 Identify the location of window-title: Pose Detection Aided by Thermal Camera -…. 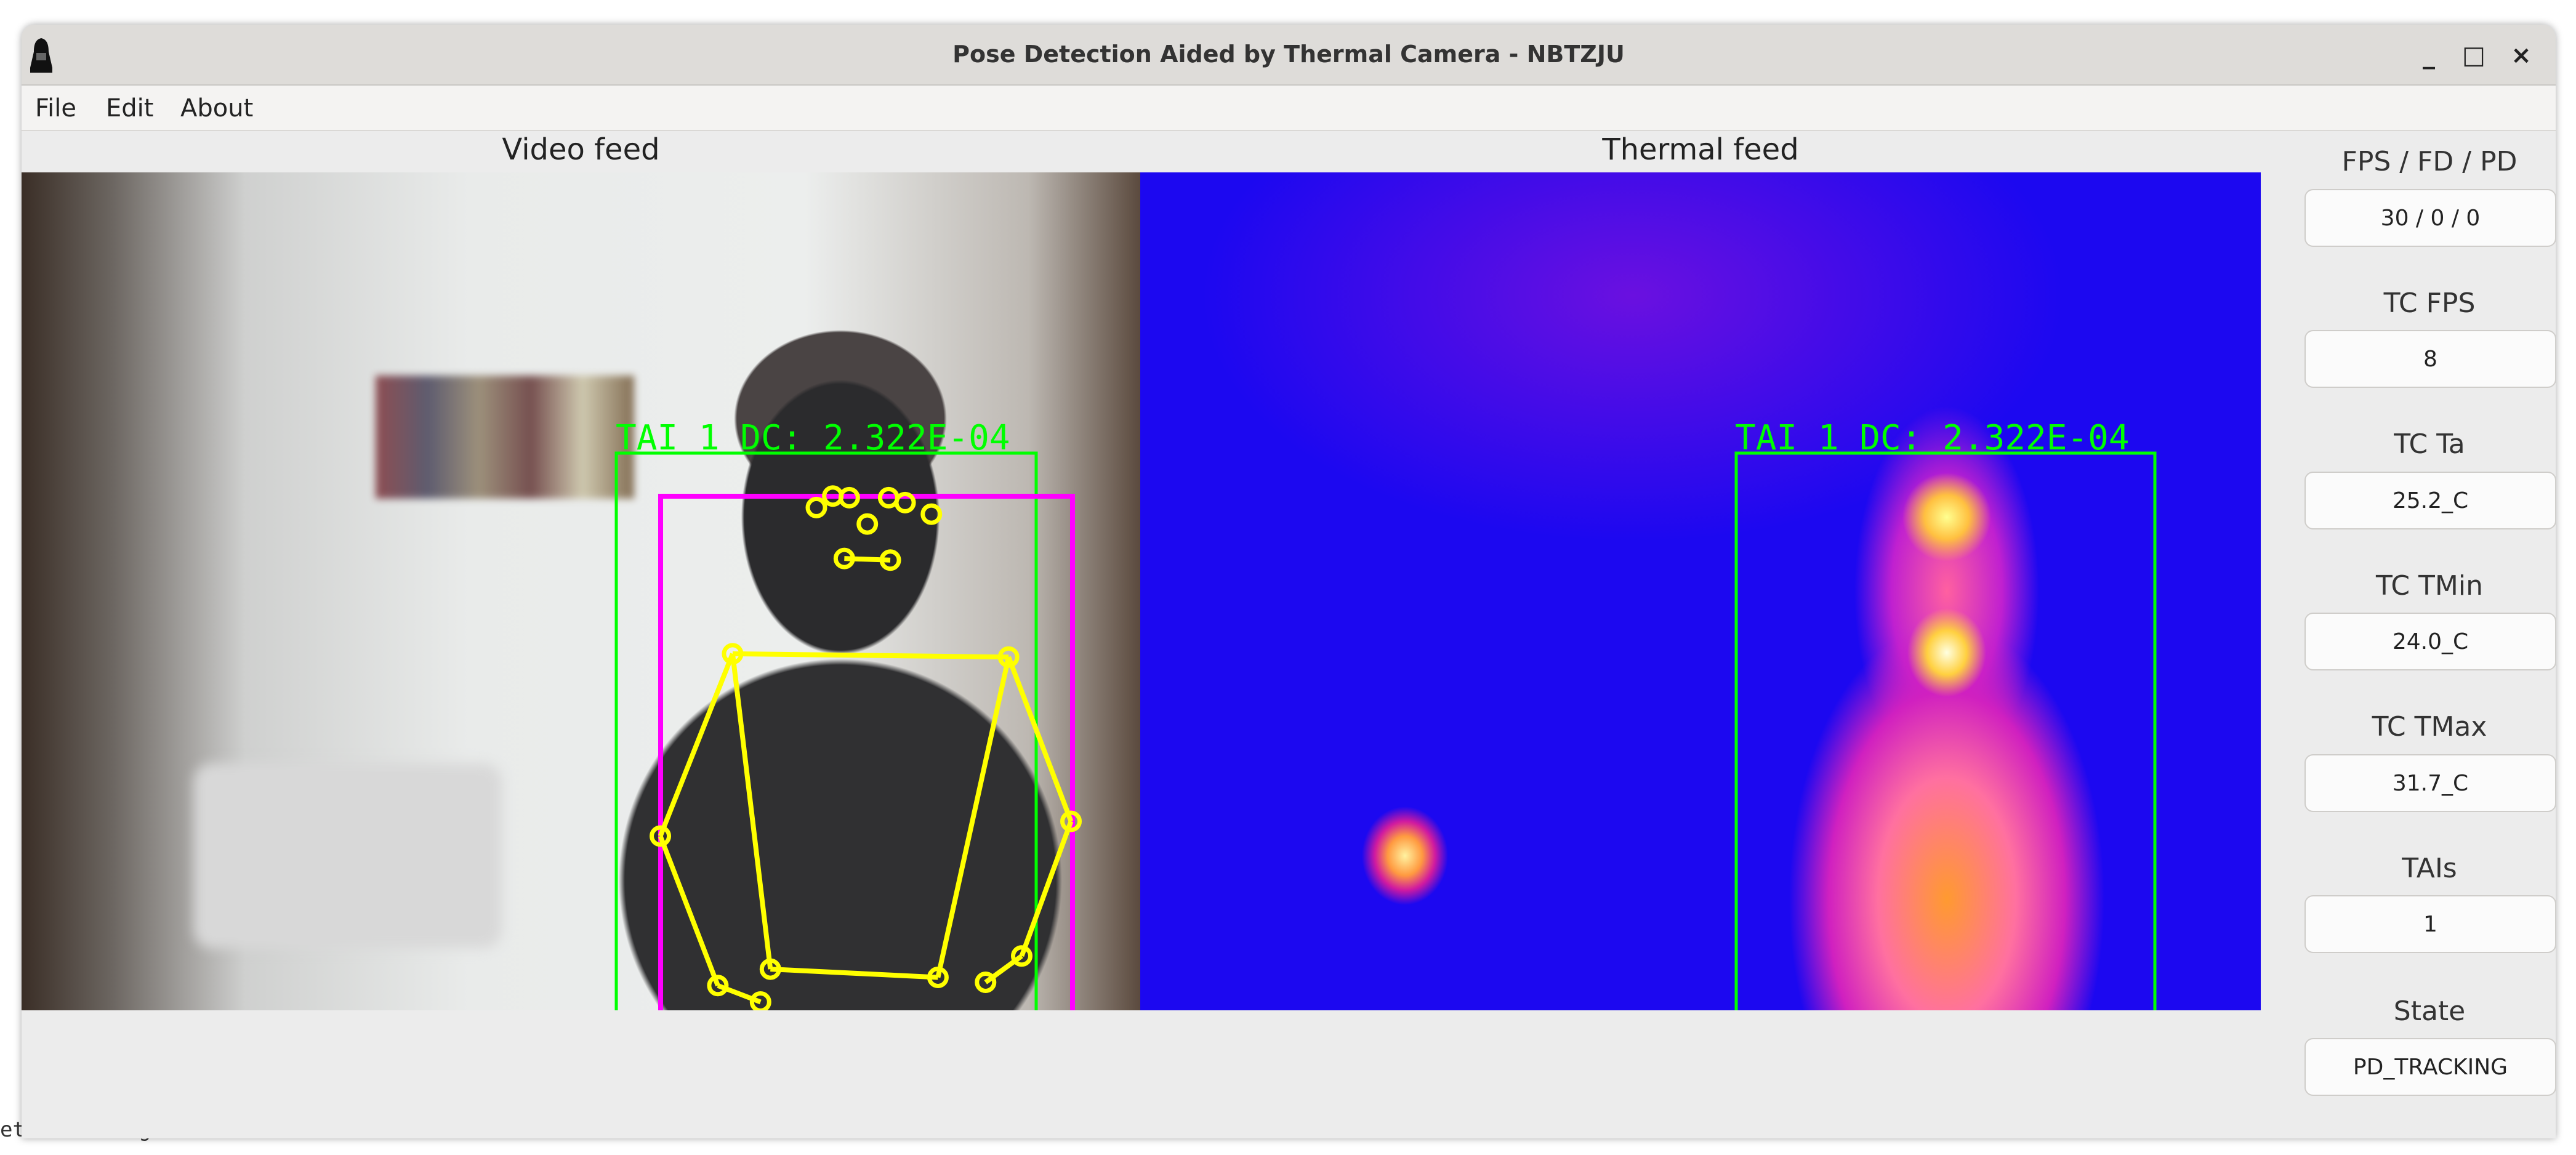
(1288, 54).